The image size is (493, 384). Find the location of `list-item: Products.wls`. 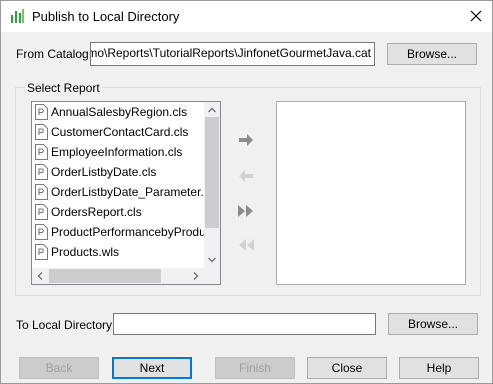

list-item: Products.wls is located at coordinates (118, 252).